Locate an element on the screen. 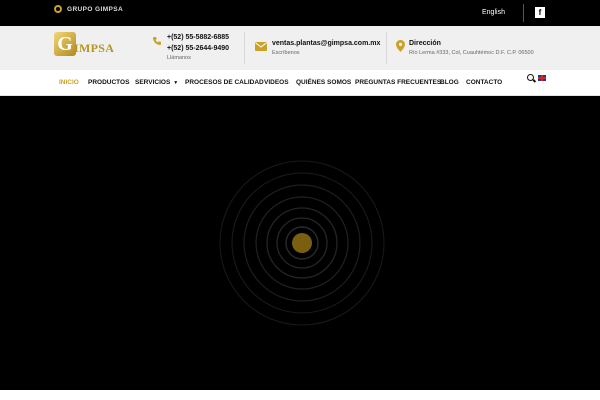 This screenshot has width=600, height=400. loader-rings is located at coordinates (302, 243).